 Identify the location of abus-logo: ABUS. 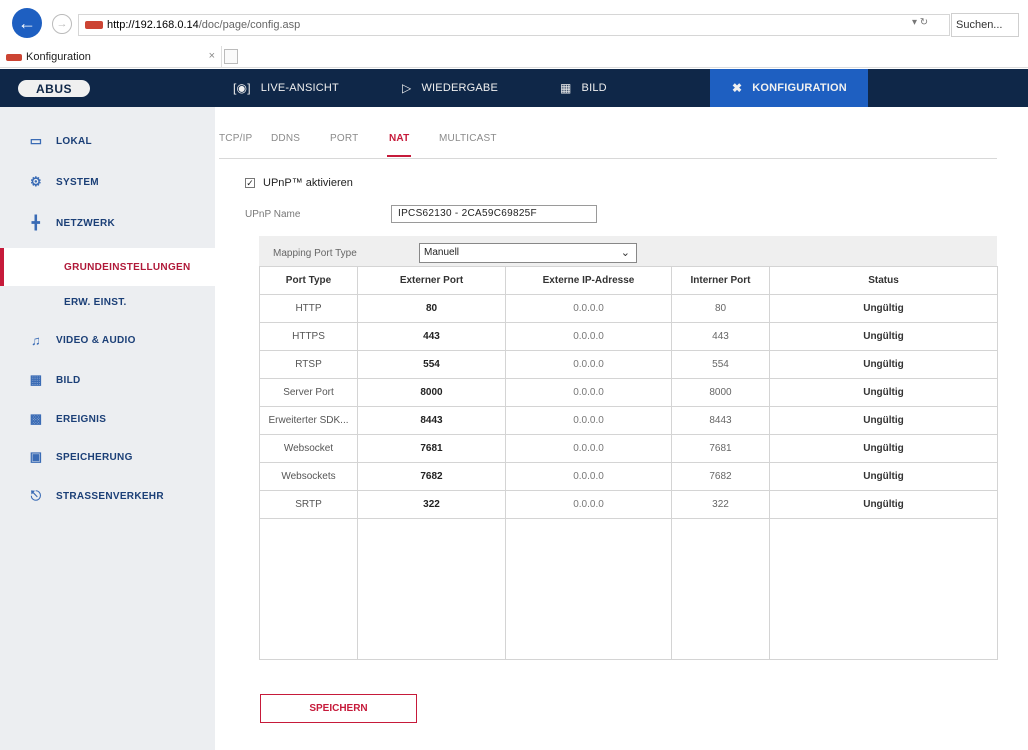
(54, 88).